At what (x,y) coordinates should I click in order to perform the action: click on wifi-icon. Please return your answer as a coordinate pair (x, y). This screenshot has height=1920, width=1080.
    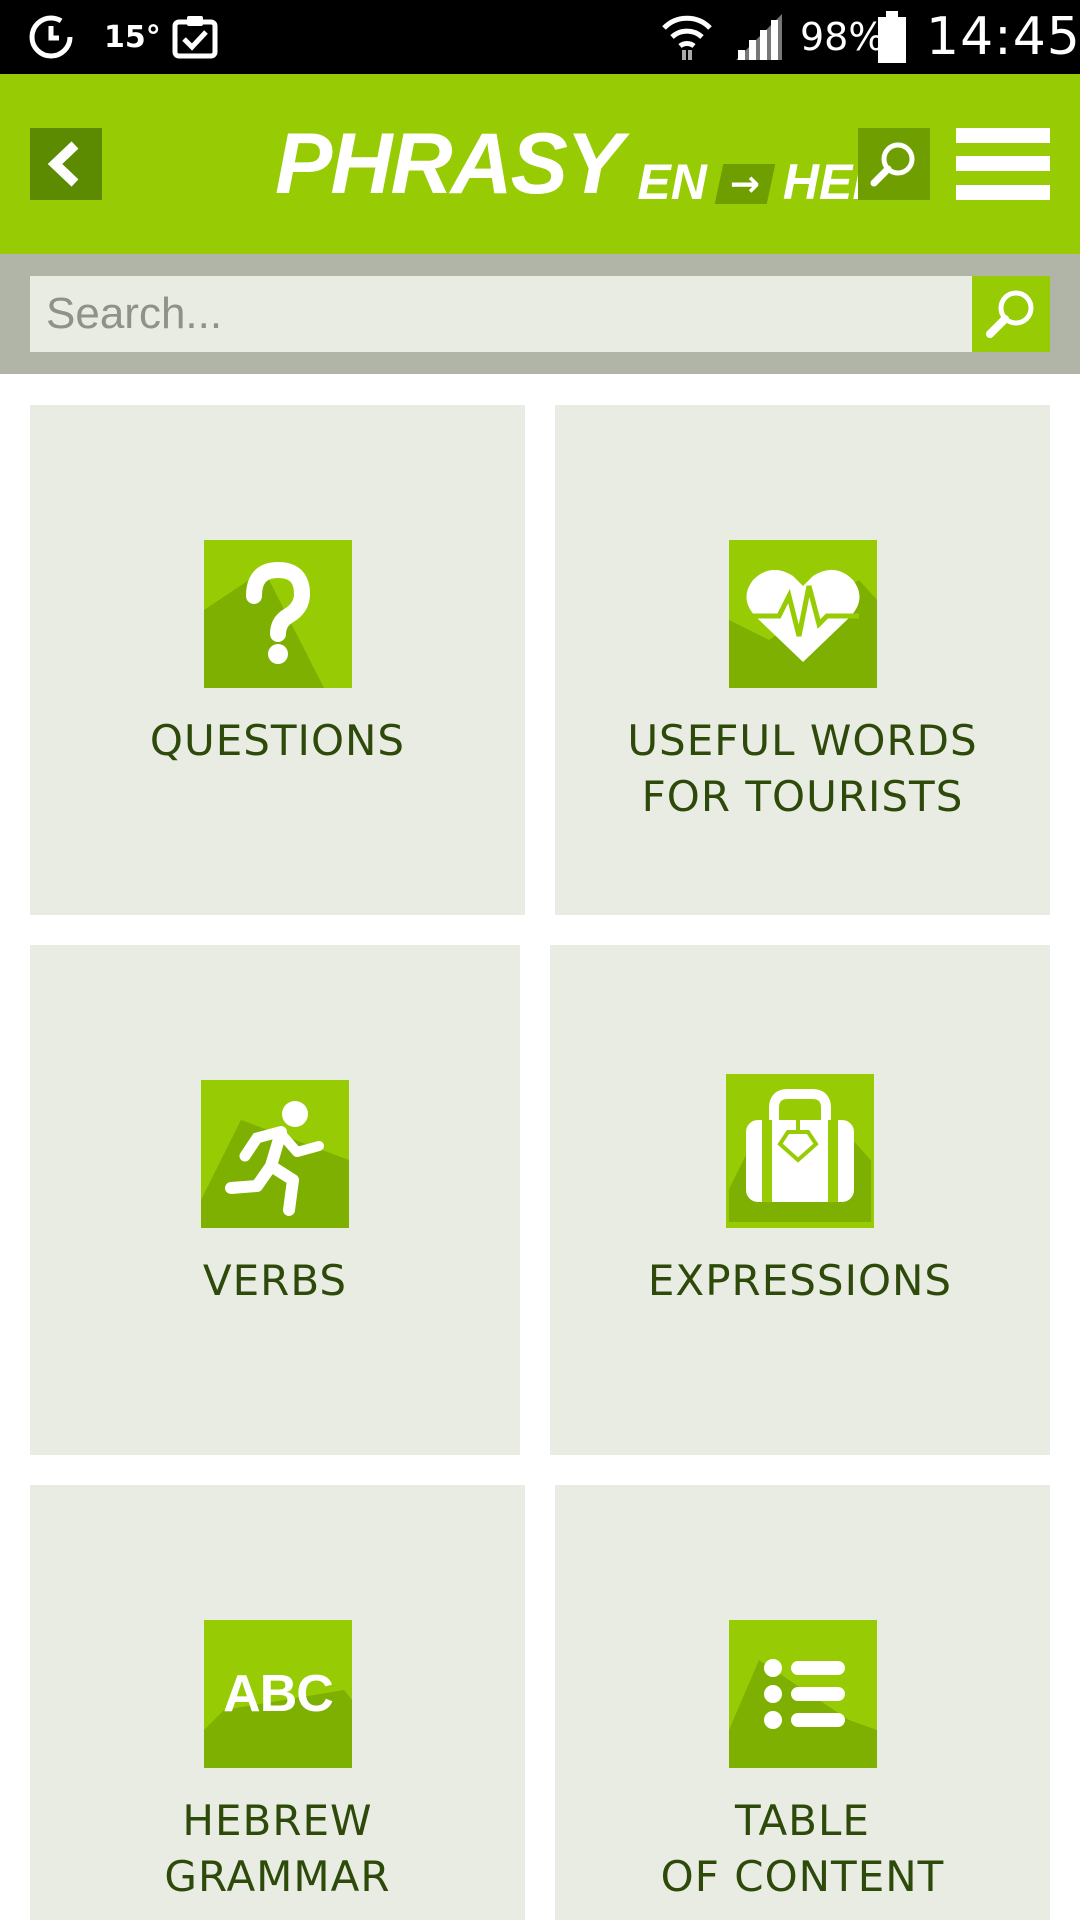
    Looking at the image, I should click on (687, 37).